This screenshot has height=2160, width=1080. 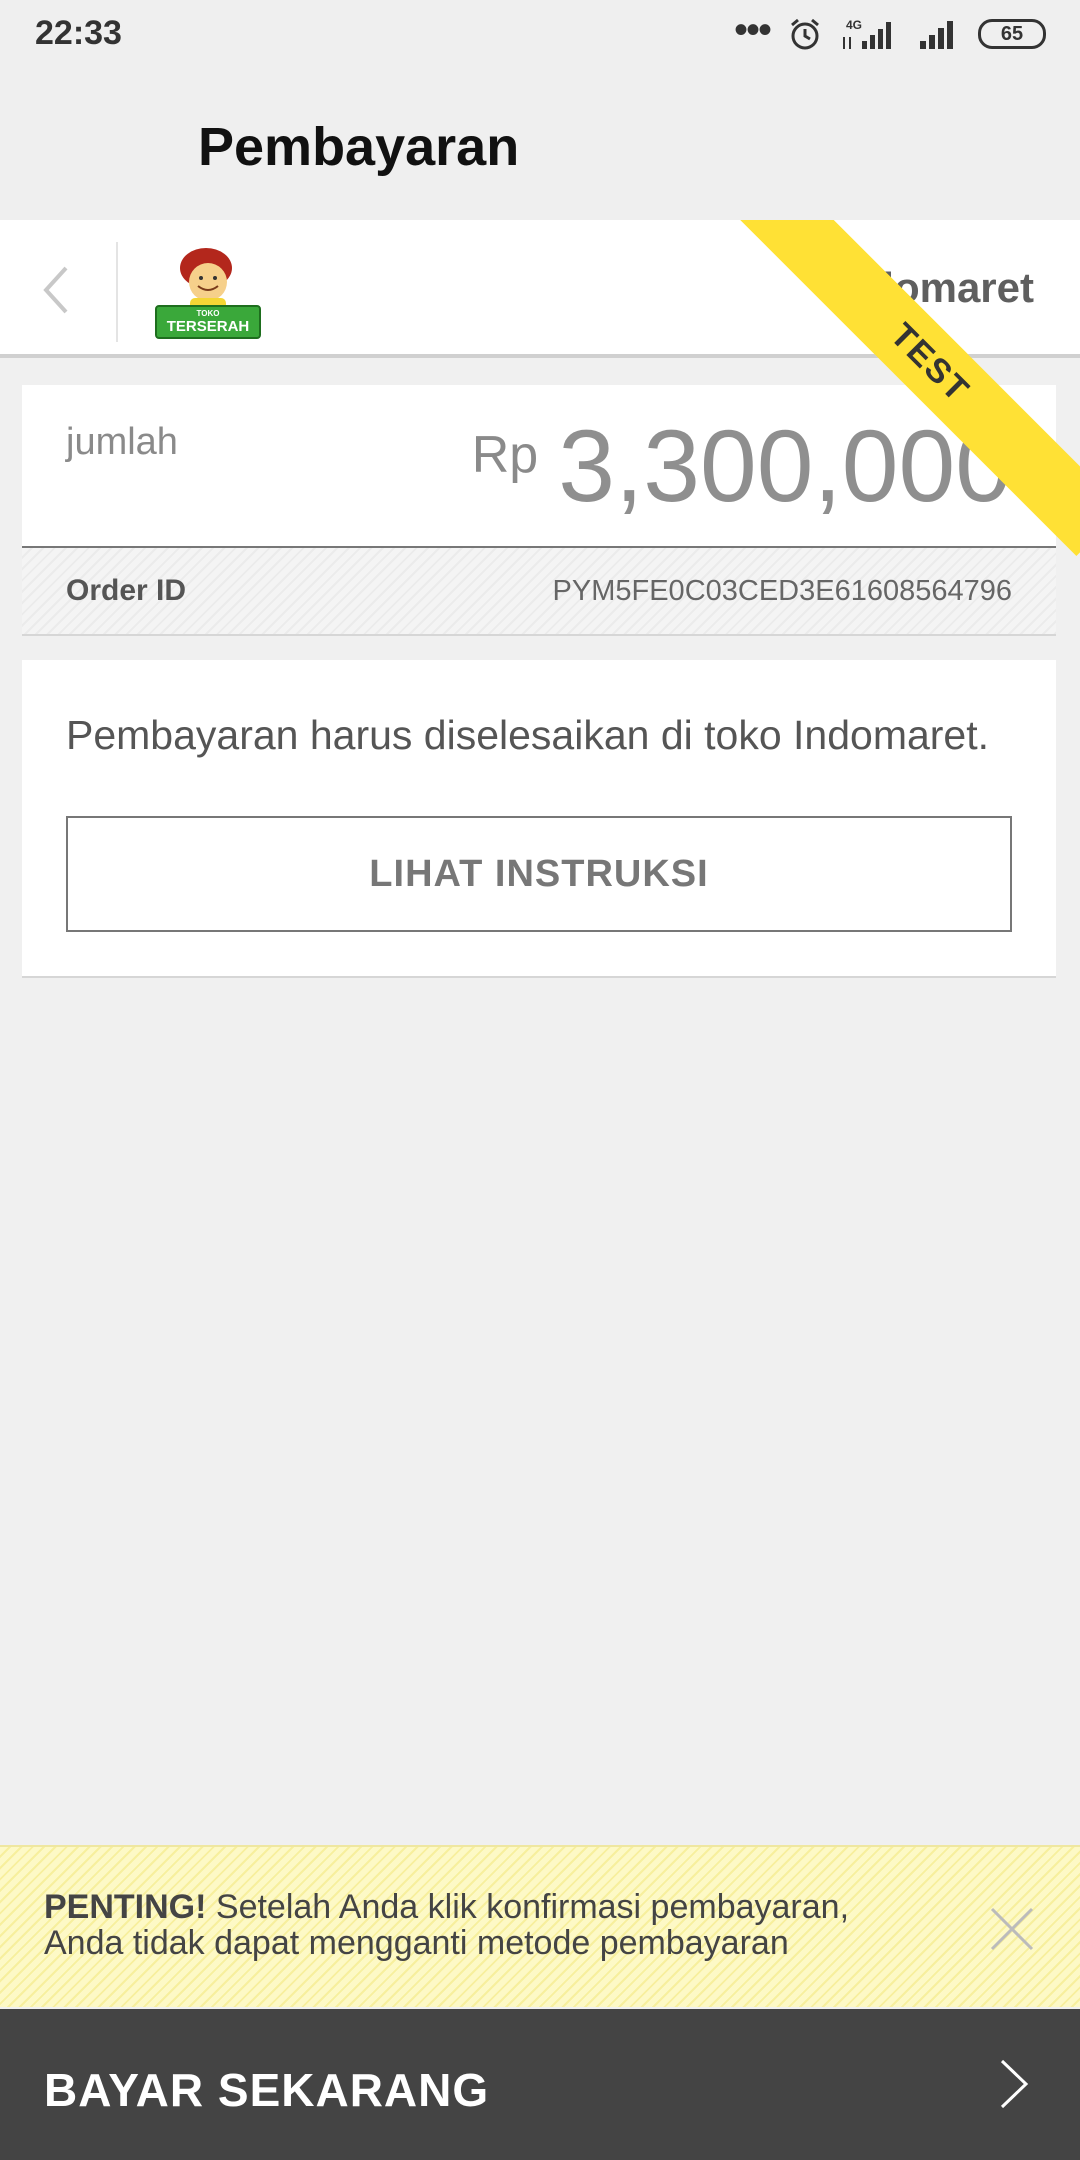 I want to click on battery-icon: 65, so click(x=1012, y=34).